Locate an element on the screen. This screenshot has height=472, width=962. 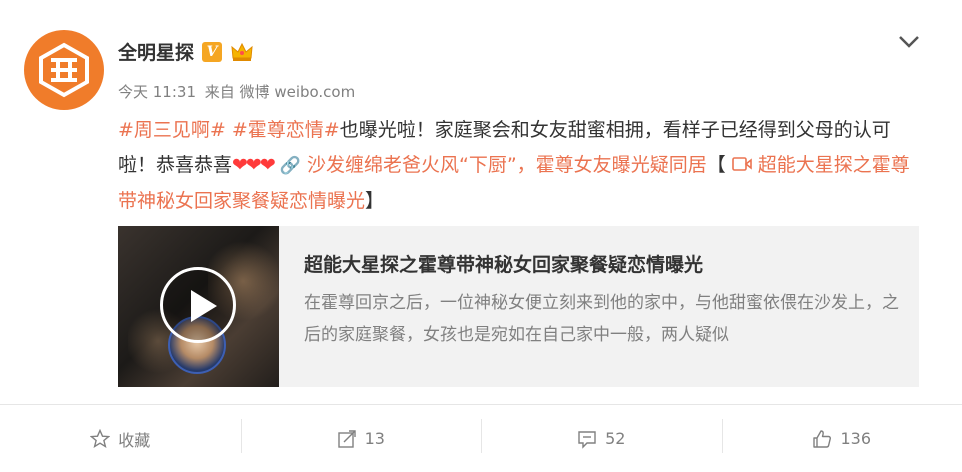
logo-icon is located at coordinates (64, 70).